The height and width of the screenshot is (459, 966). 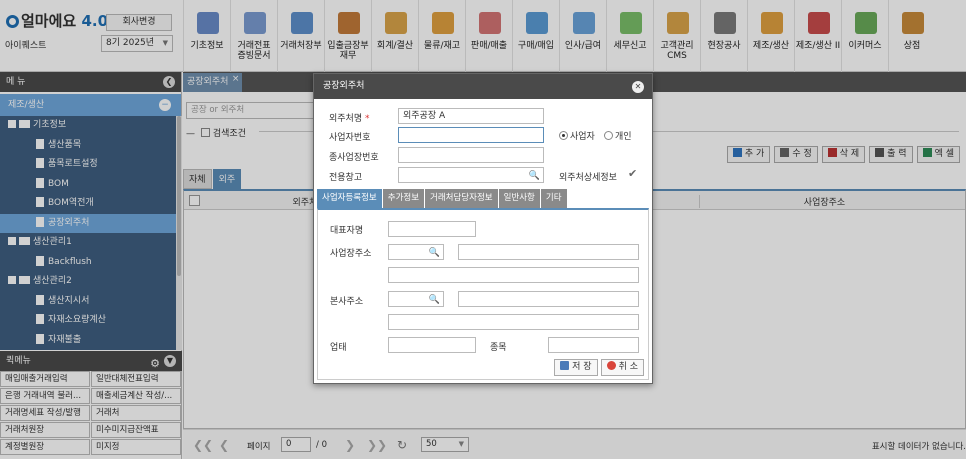 I want to click on addr-field, so click(x=548, y=252).